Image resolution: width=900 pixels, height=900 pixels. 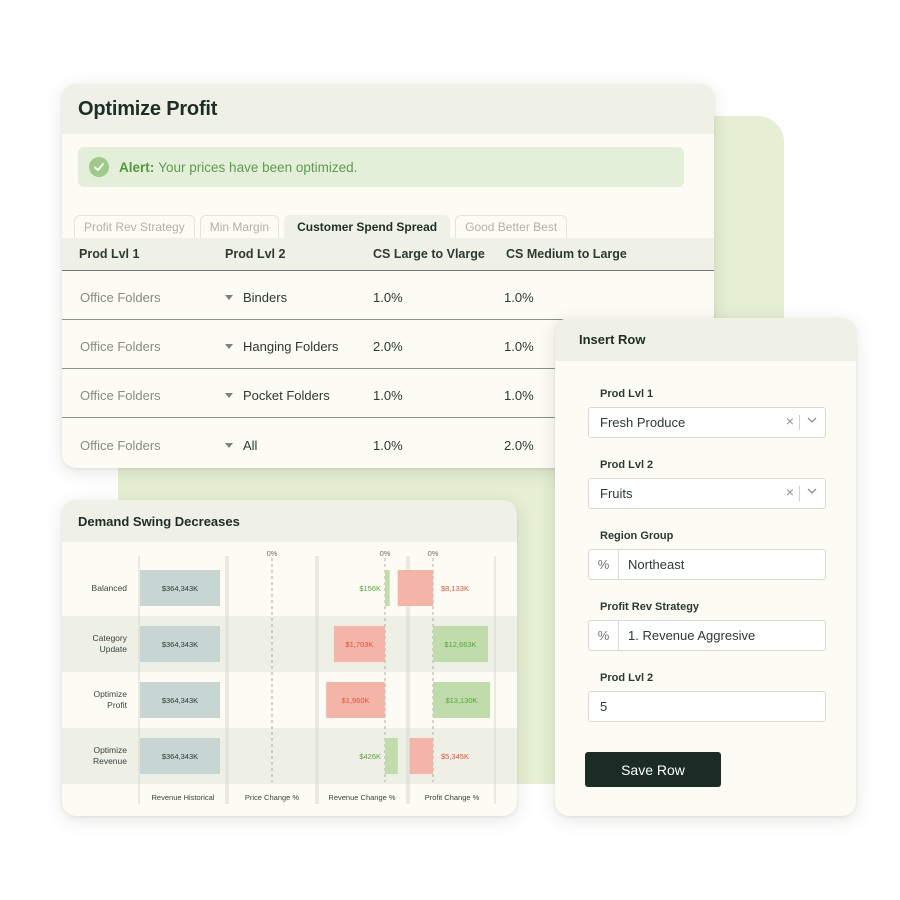 What do you see at coordinates (707, 564) in the screenshot?
I see `region-group-input: % Northeast` at bounding box center [707, 564].